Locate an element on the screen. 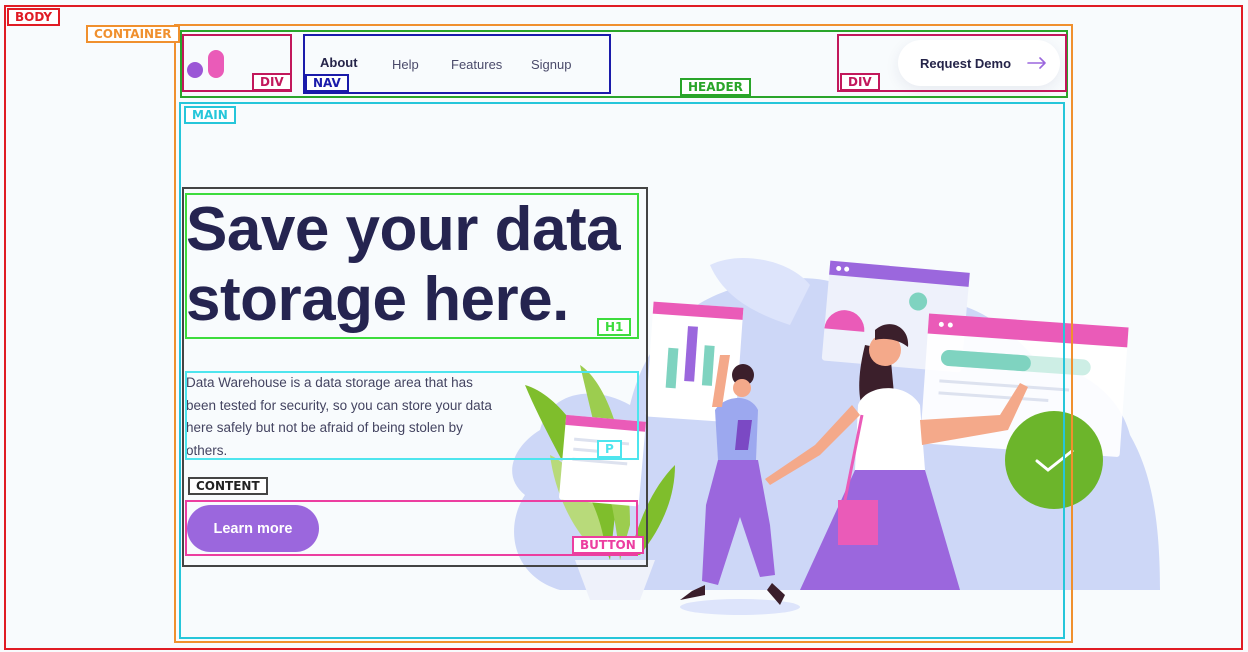 This screenshot has width=1248, height=652. nav-item-help: Help is located at coordinates (405, 64).